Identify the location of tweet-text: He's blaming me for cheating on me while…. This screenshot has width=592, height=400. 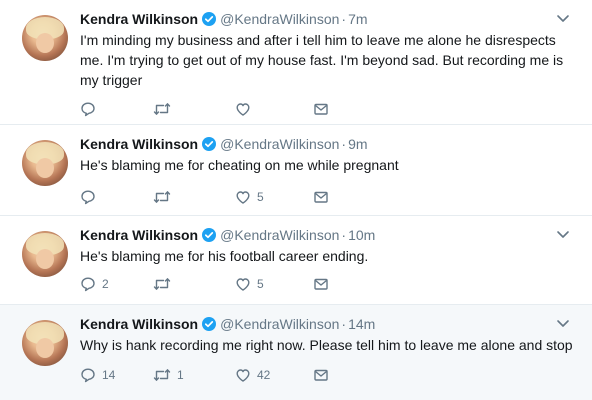
(239, 165).